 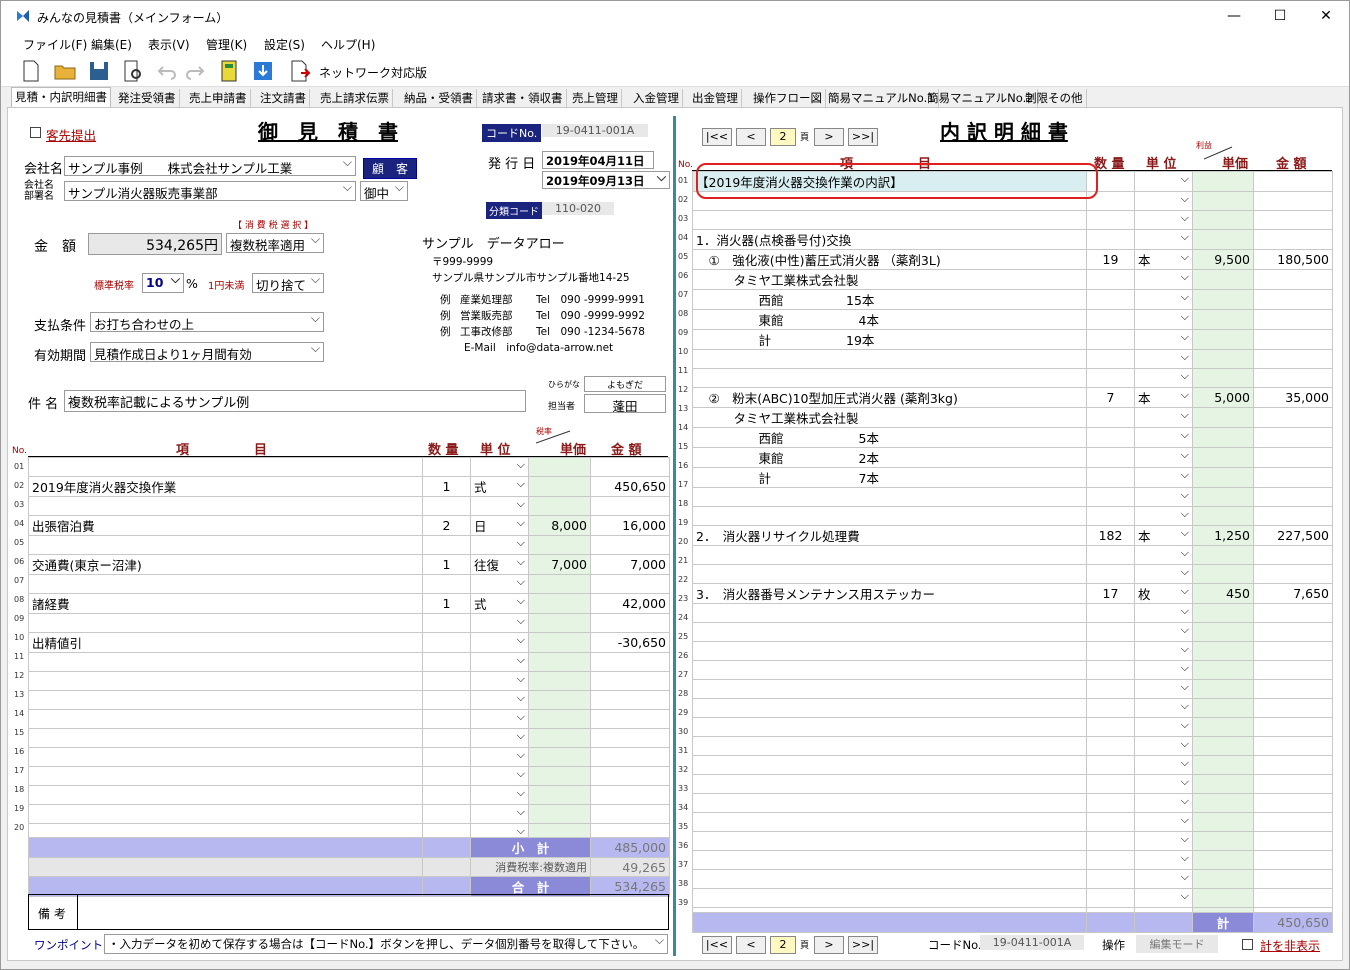 I want to click on menu-manage: 管理(K), so click(x=226, y=44).